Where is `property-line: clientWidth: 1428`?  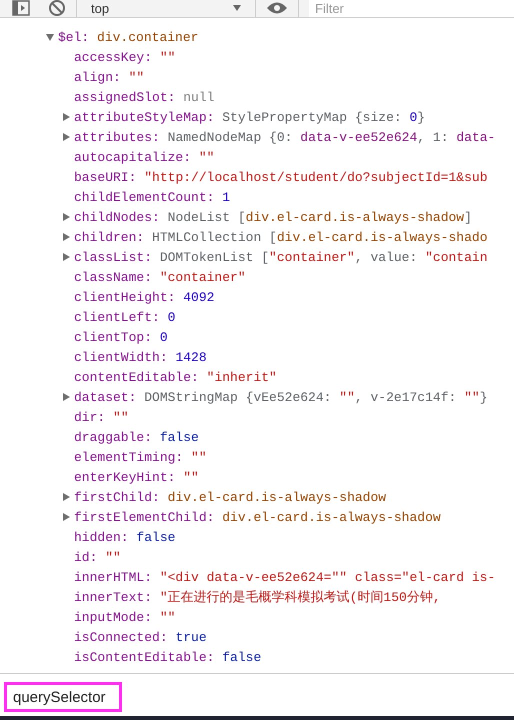
property-line: clientWidth: 1428 is located at coordinates (140, 357).